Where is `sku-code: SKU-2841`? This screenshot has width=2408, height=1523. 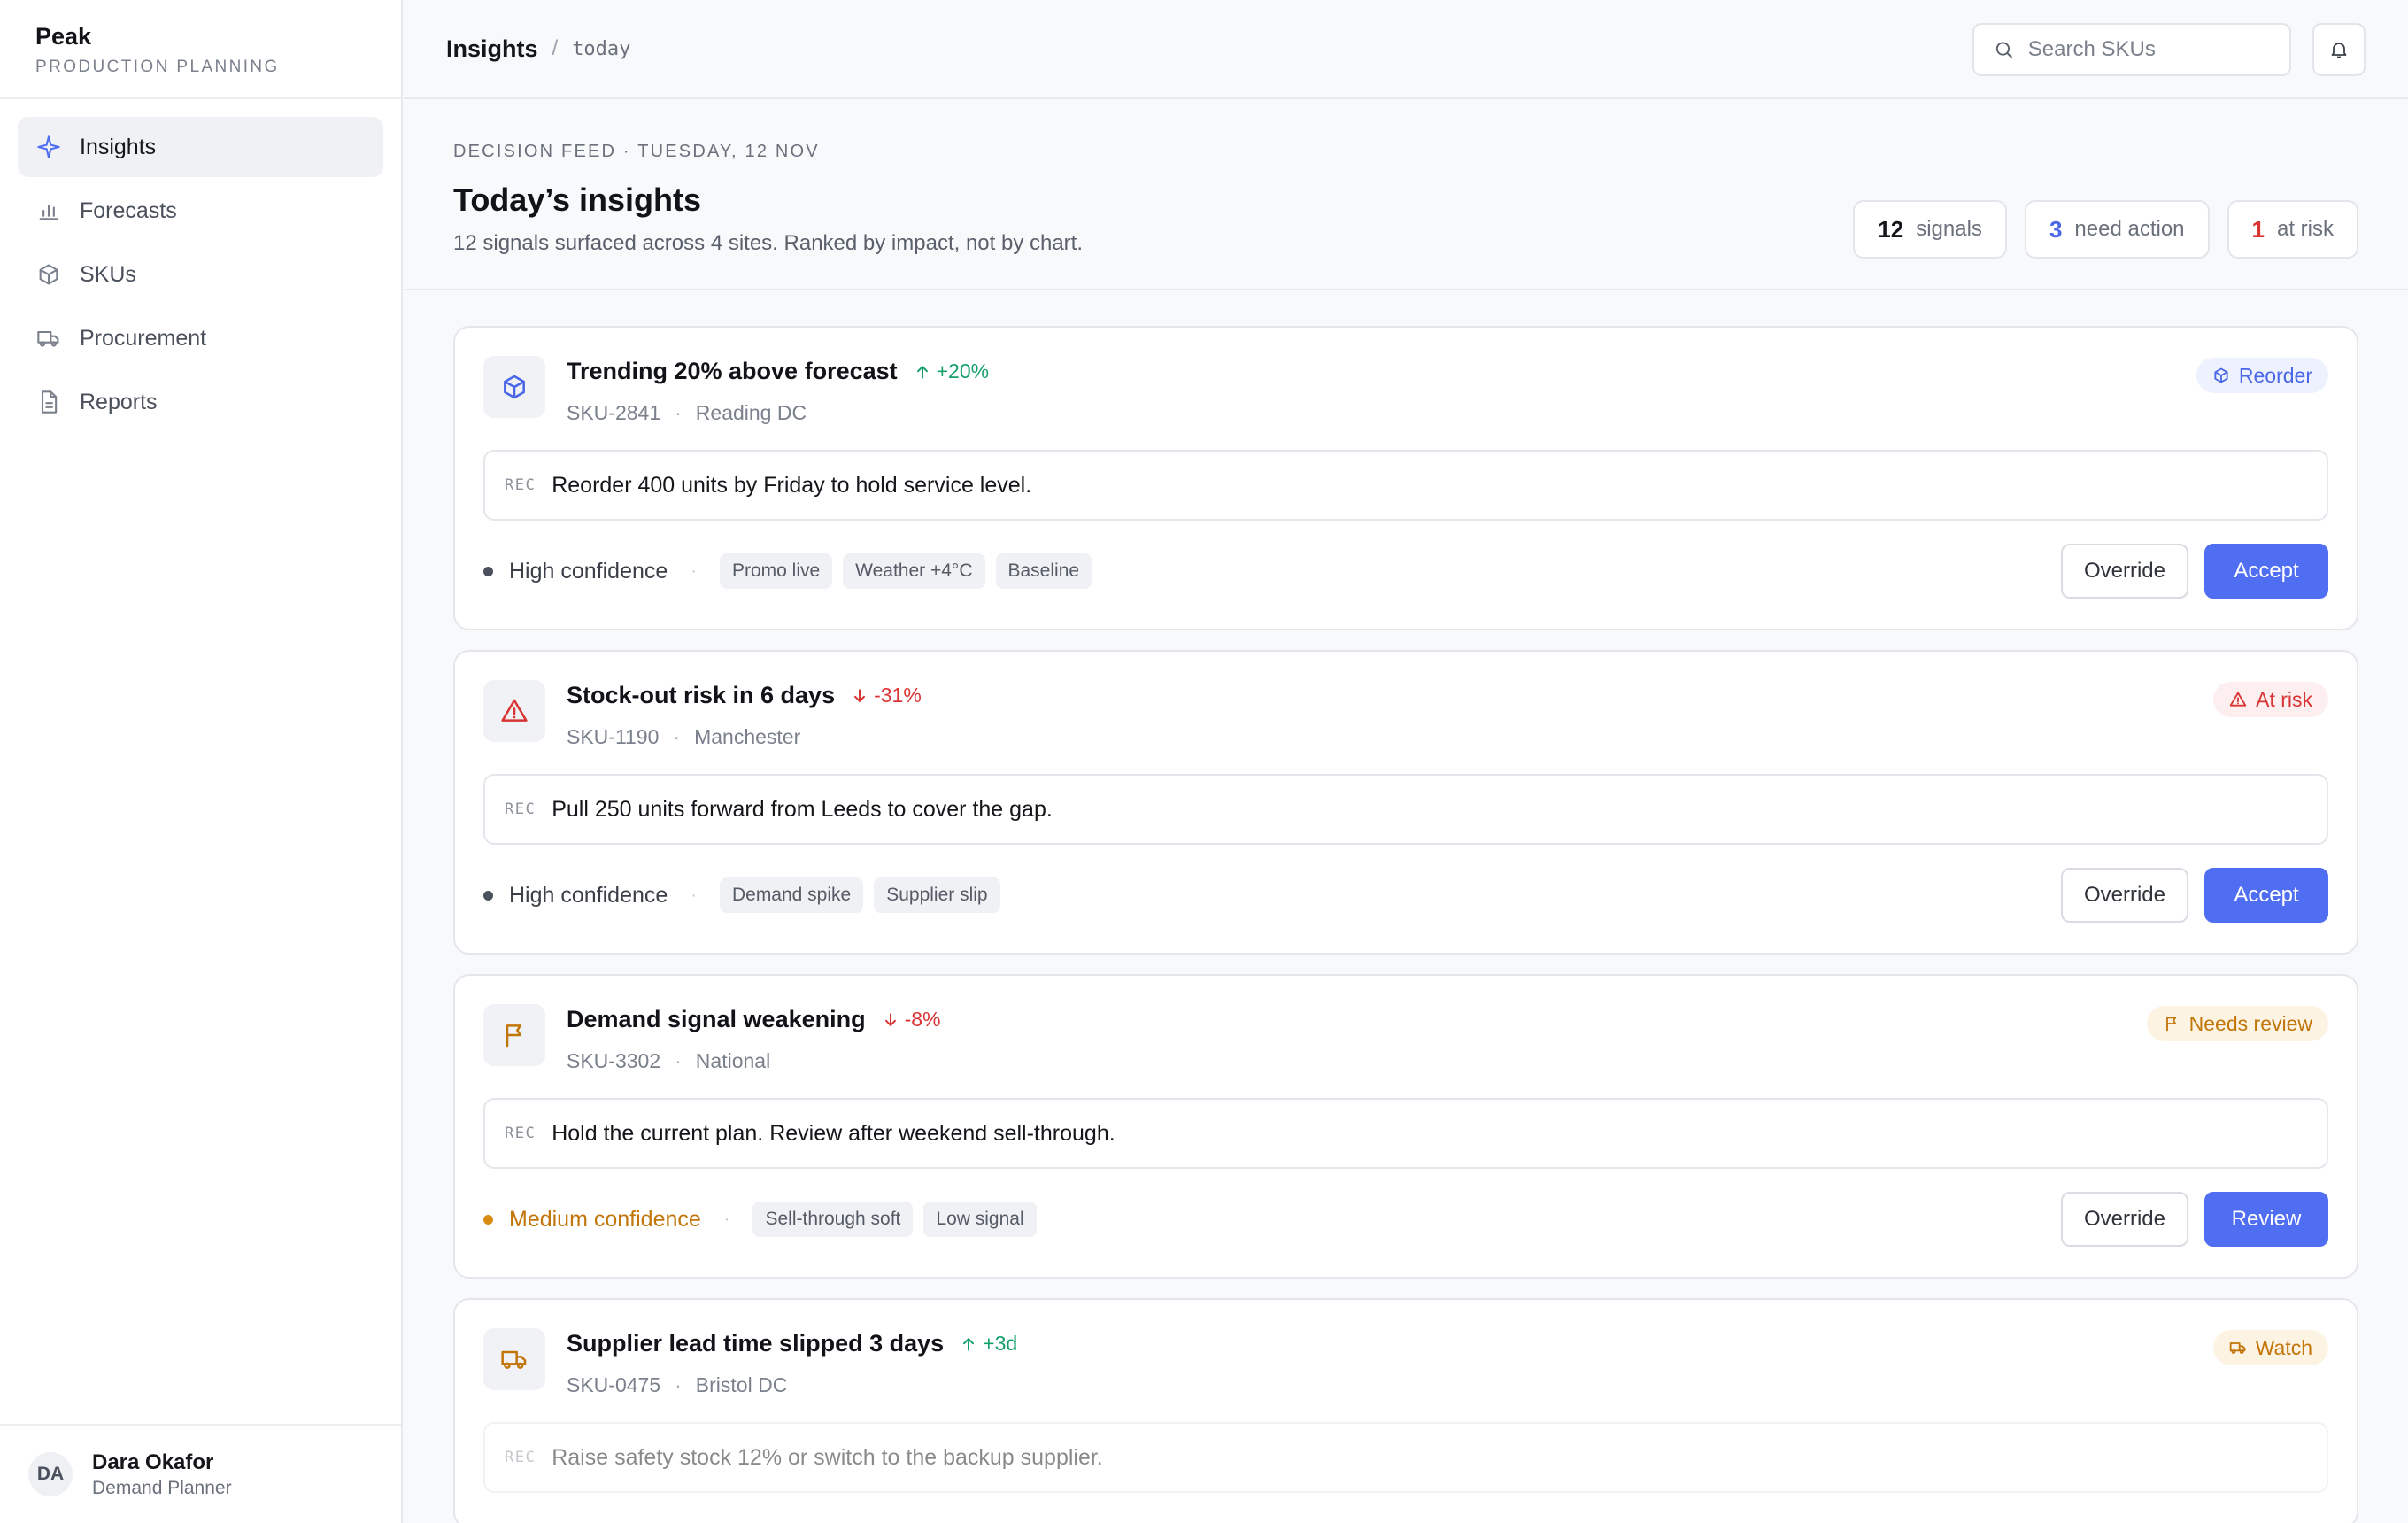 sku-code: SKU-2841 is located at coordinates (613, 412).